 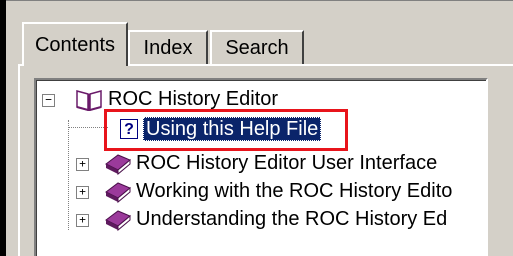 I want to click on tree-node-user-interface: ROC History Editor User Interface, so click(x=269, y=163).